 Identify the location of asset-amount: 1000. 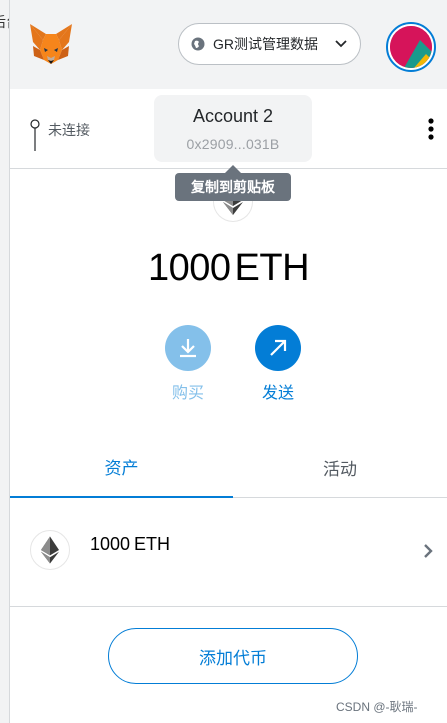
(110, 544).